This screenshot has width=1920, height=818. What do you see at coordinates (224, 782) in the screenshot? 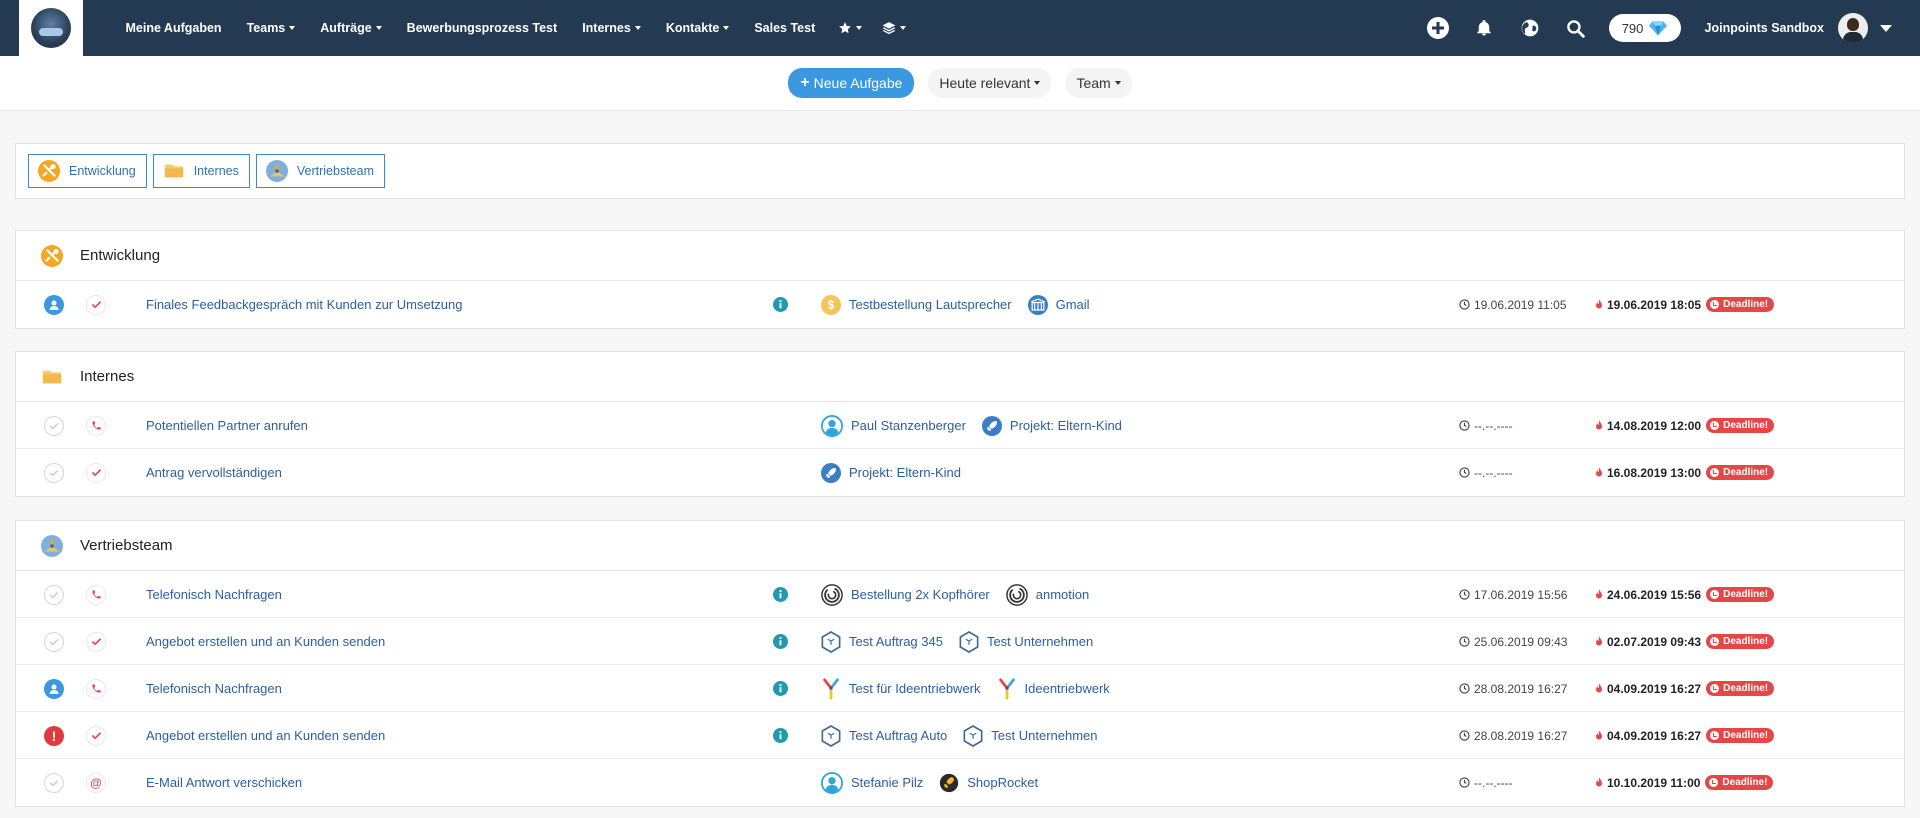
I see `task-title: E-Mail Antwort verschicken` at bounding box center [224, 782].